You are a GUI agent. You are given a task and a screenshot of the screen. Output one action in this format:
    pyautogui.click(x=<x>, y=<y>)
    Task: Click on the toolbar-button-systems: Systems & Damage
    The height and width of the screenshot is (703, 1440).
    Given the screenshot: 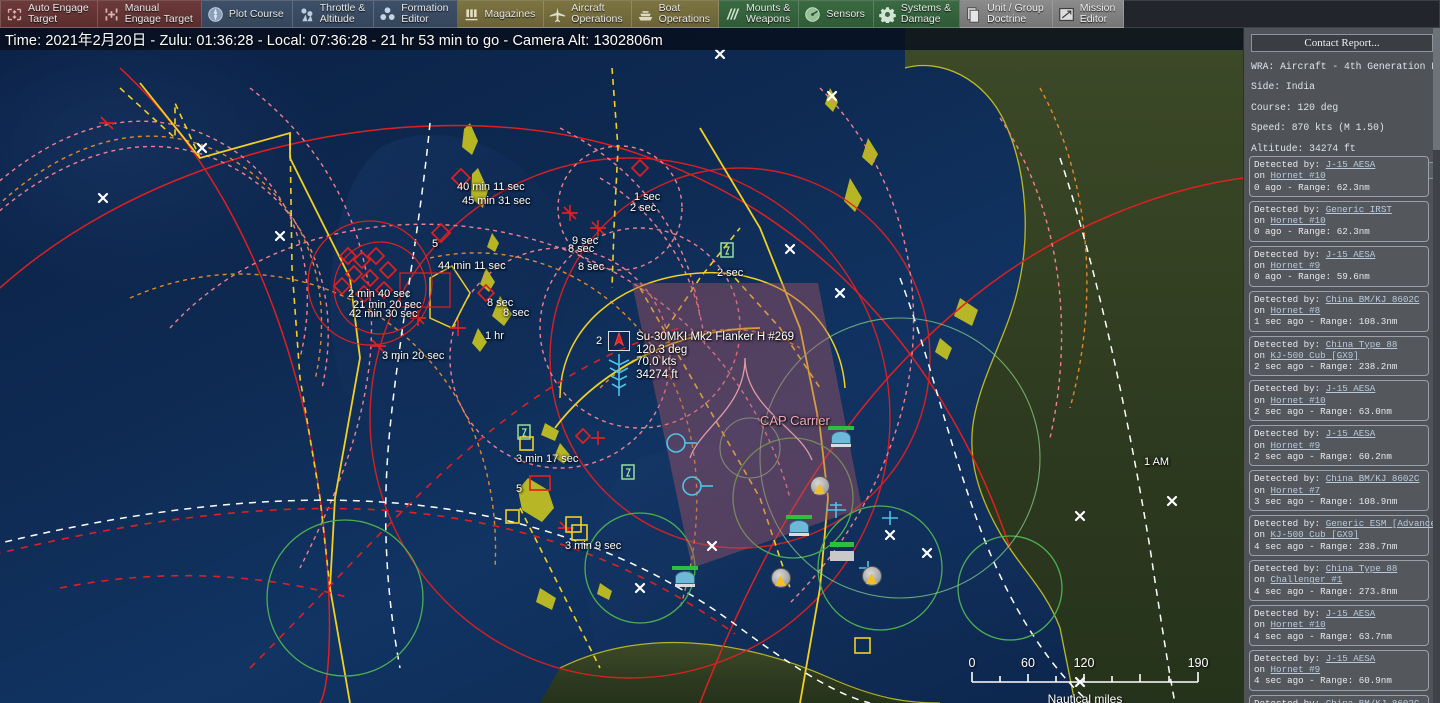 What is the action you would take?
    pyautogui.click(x=917, y=14)
    